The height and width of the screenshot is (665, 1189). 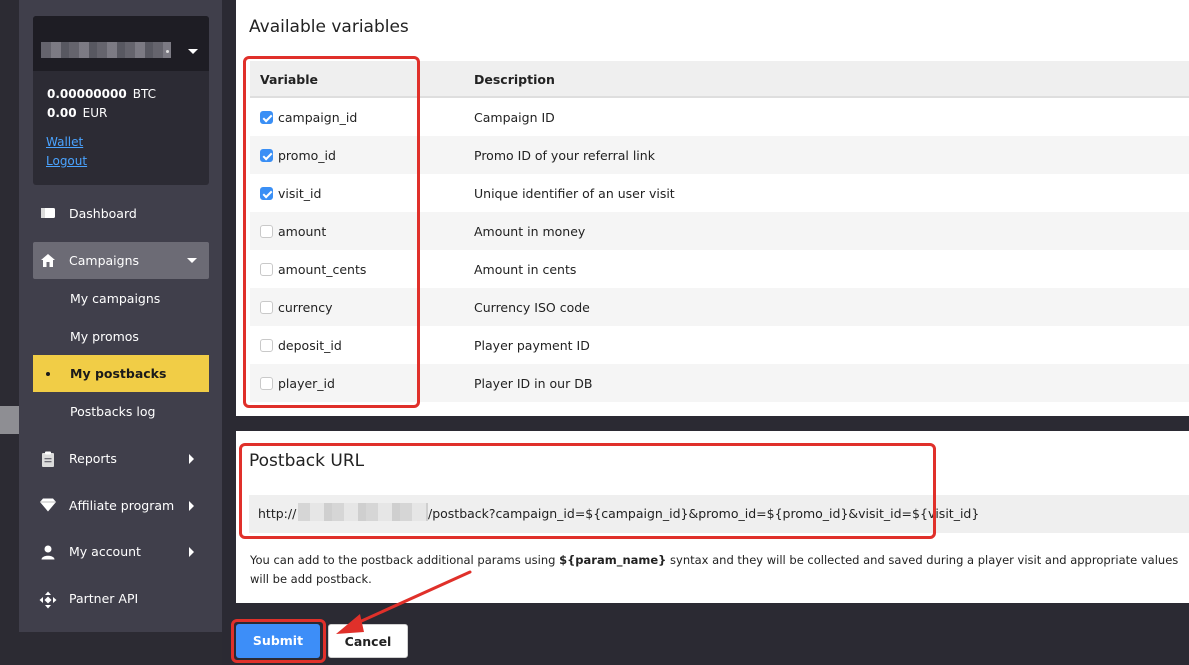 What do you see at coordinates (62, 113) in the screenshot?
I see `eur-amount: 0.00` at bounding box center [62, 113].